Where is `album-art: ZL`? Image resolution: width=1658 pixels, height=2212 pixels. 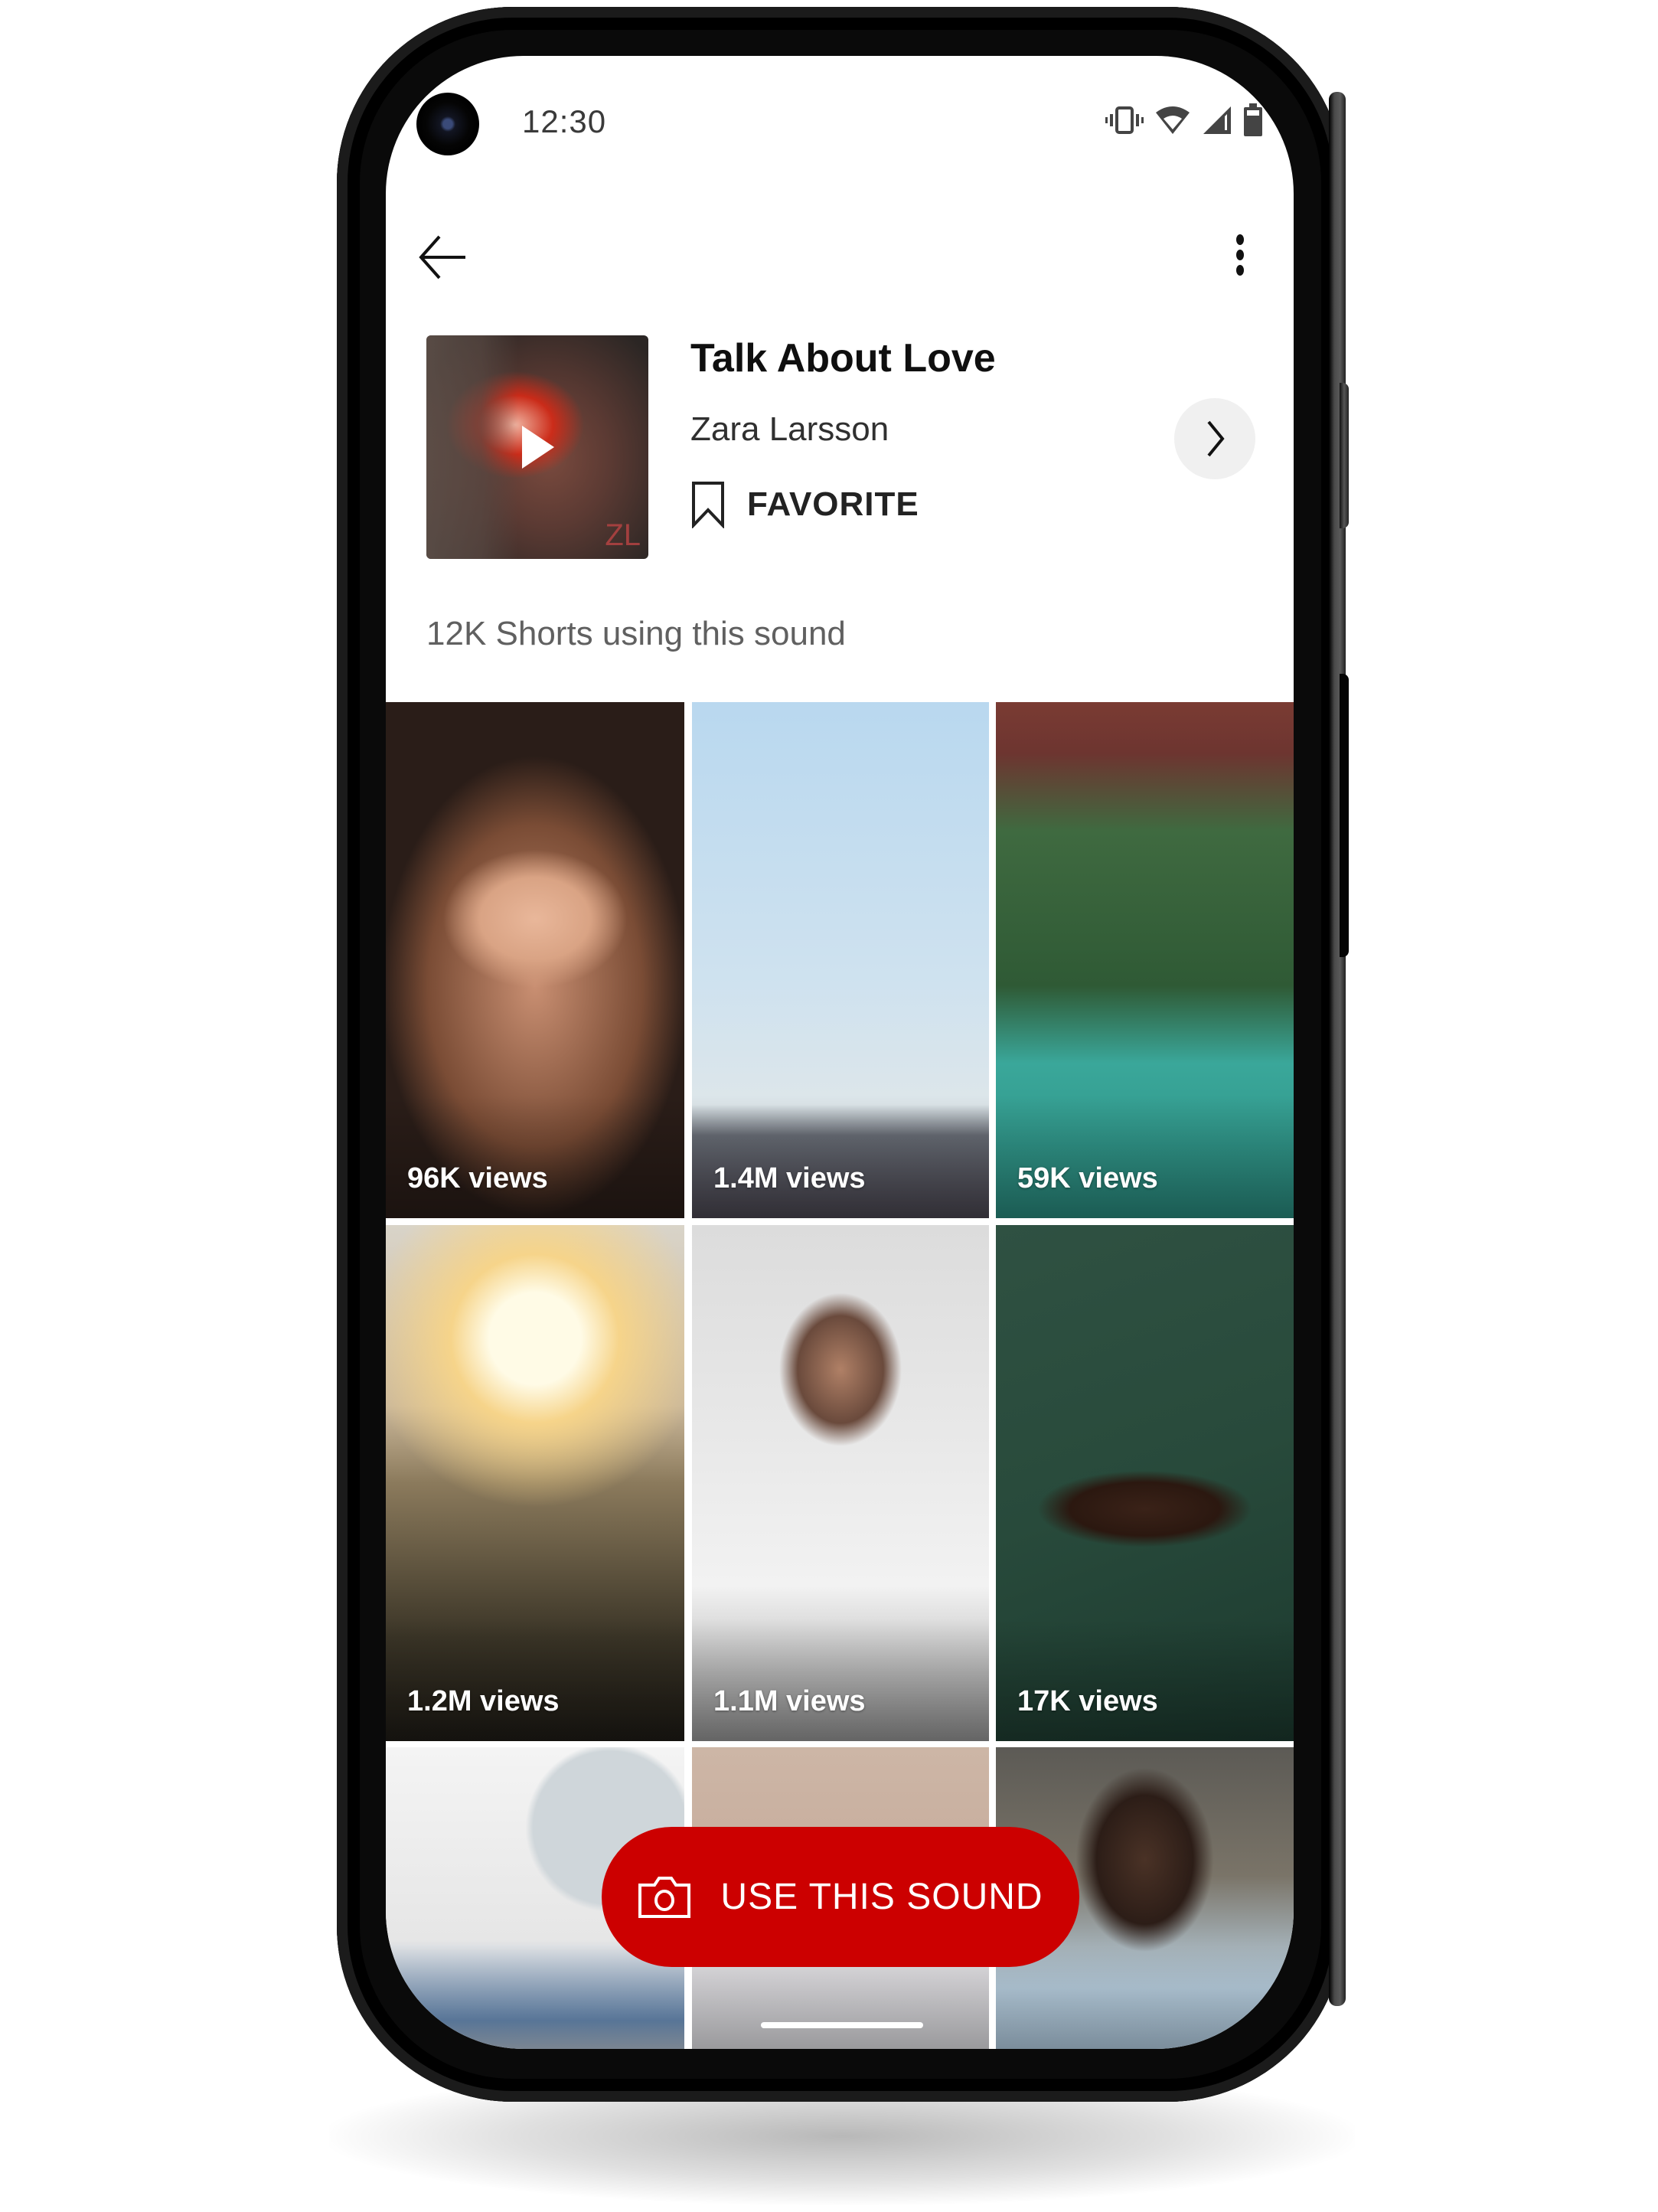 album-art: ZL is located at coordinates (537, 447).